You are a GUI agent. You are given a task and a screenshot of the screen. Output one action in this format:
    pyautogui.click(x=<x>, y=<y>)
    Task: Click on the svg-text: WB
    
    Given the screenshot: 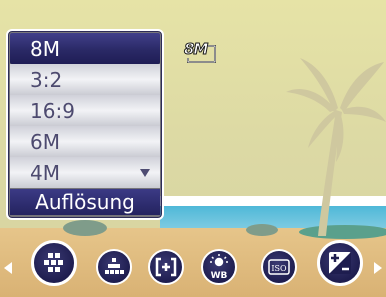 What is the action you would take?
    pyautogui.click(x=219, y=276)
    